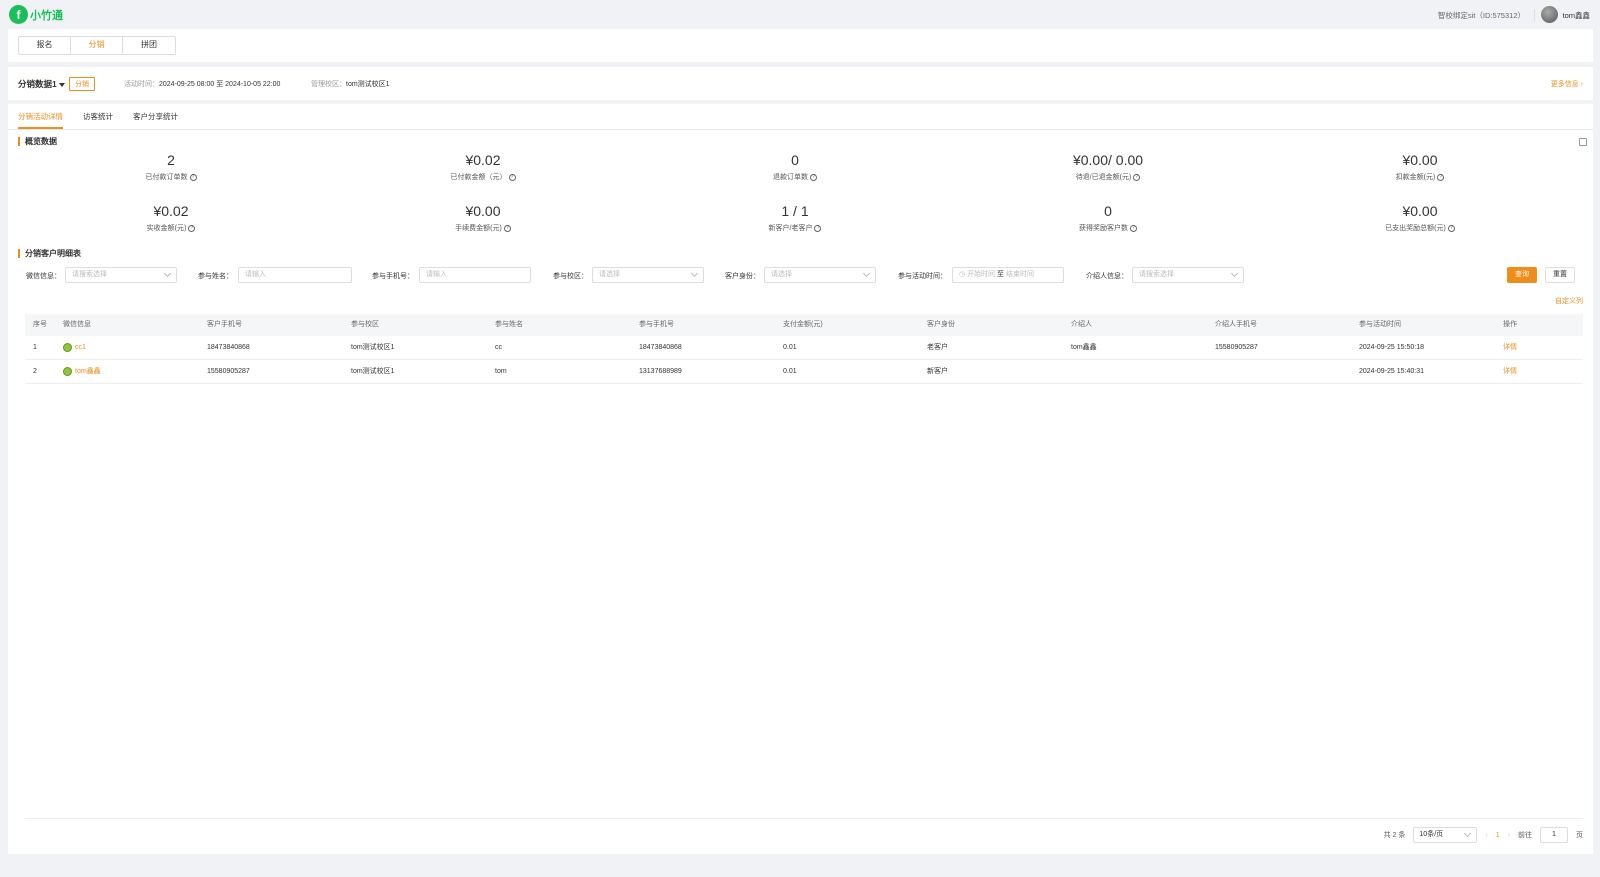  What do you see at coordinates (1549, 14) in the screenshot?
I see `avatar` at bounding box center [1549, 14].